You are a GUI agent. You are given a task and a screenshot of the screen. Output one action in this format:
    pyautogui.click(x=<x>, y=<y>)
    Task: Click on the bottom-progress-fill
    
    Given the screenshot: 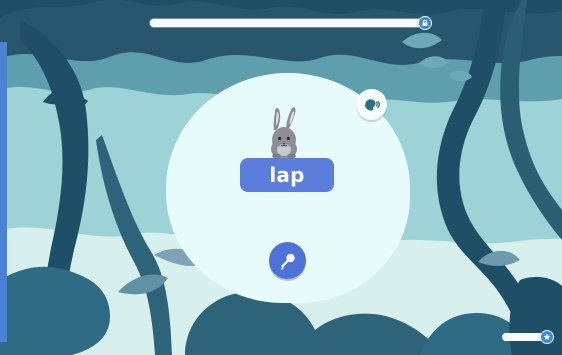 What is the action you would take?
    pyautogui.click(x=520, y=337)
    